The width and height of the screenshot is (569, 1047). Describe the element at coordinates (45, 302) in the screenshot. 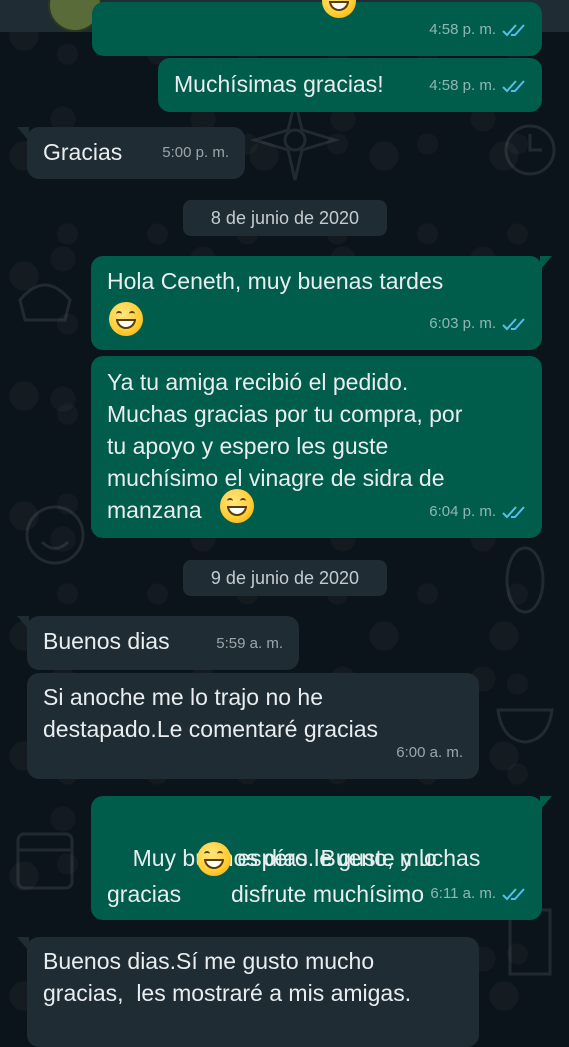

I see `lamp-doodle-icon` at that location.